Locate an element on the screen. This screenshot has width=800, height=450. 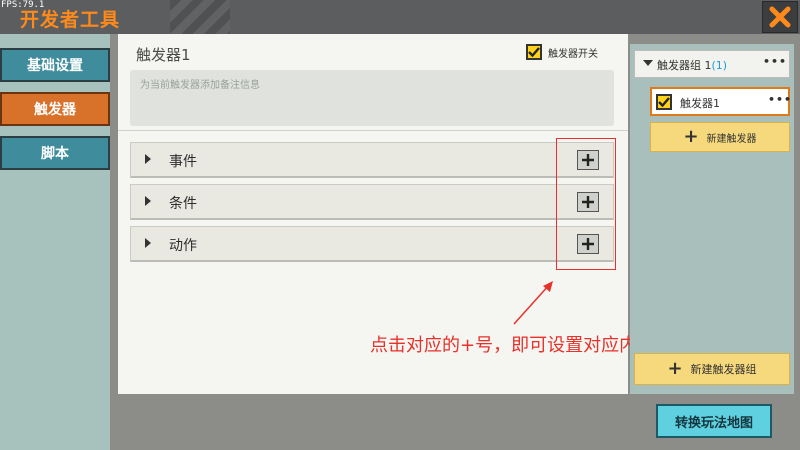
trigger-switch: 触发器开关 is located at coordinates (562, 52).